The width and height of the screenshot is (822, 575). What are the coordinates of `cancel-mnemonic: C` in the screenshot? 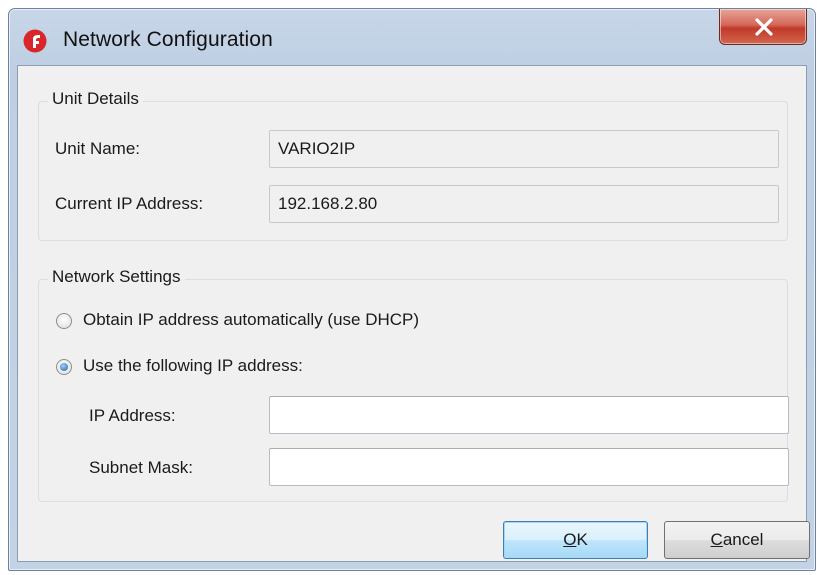 It's located at (716, 539).